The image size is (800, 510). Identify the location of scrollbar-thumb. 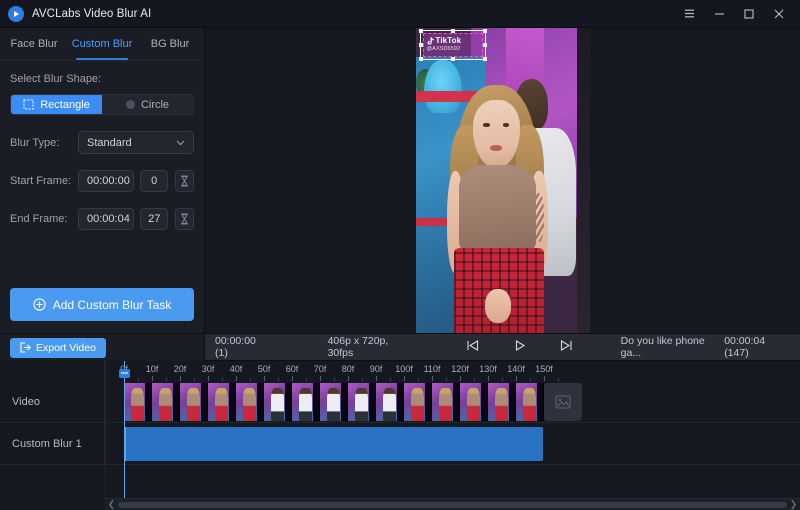
(452, 504).